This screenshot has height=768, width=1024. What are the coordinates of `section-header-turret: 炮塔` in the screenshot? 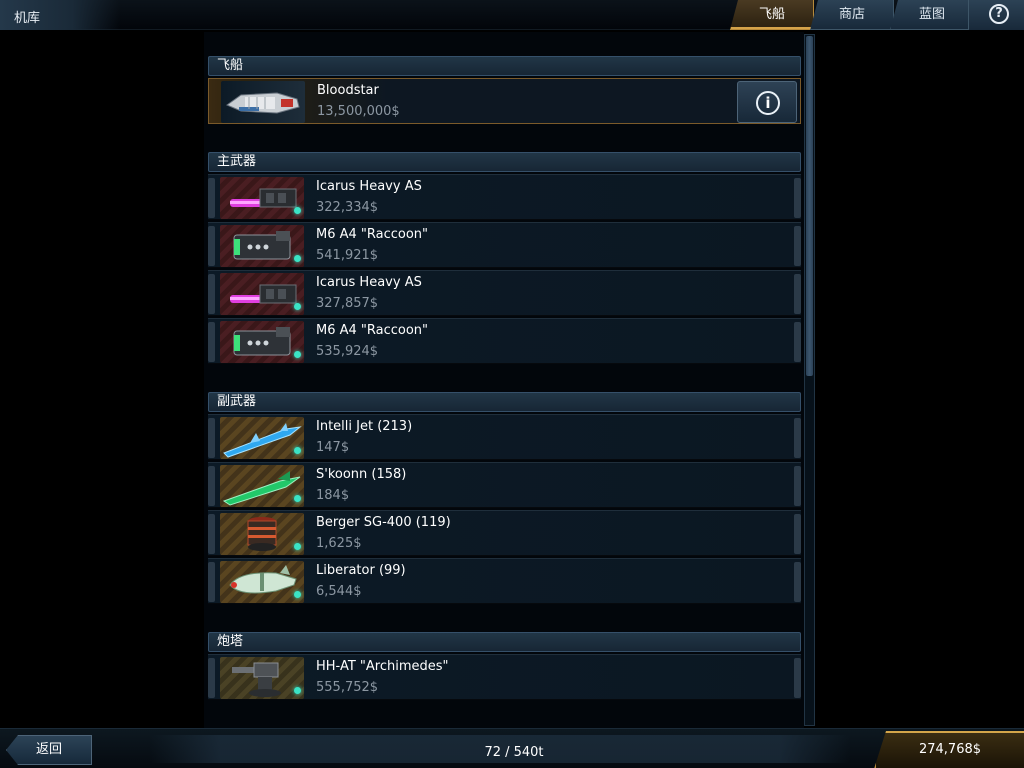 It's located at (504, 642).